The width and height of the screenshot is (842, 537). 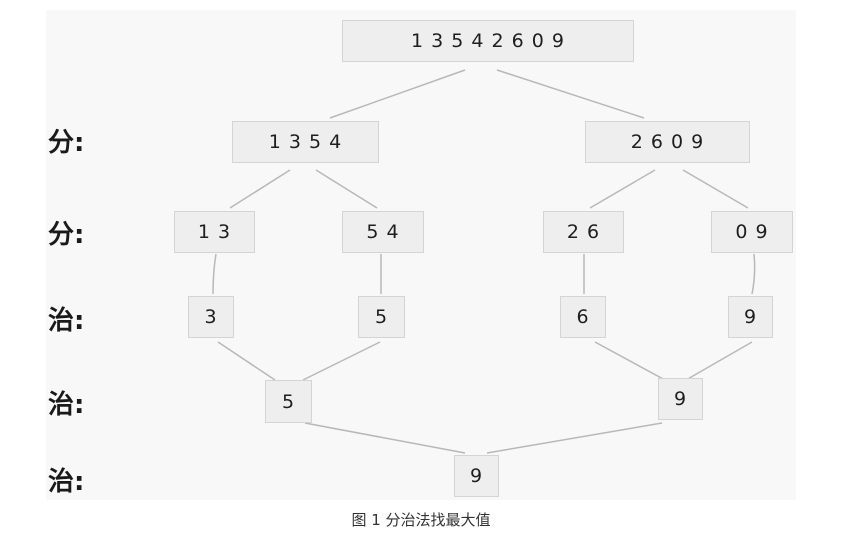 What do you see at coordinates (214, 232) in the screenshot?
I see `split2-node-1: 1 3` at bounding box center [214, 232].